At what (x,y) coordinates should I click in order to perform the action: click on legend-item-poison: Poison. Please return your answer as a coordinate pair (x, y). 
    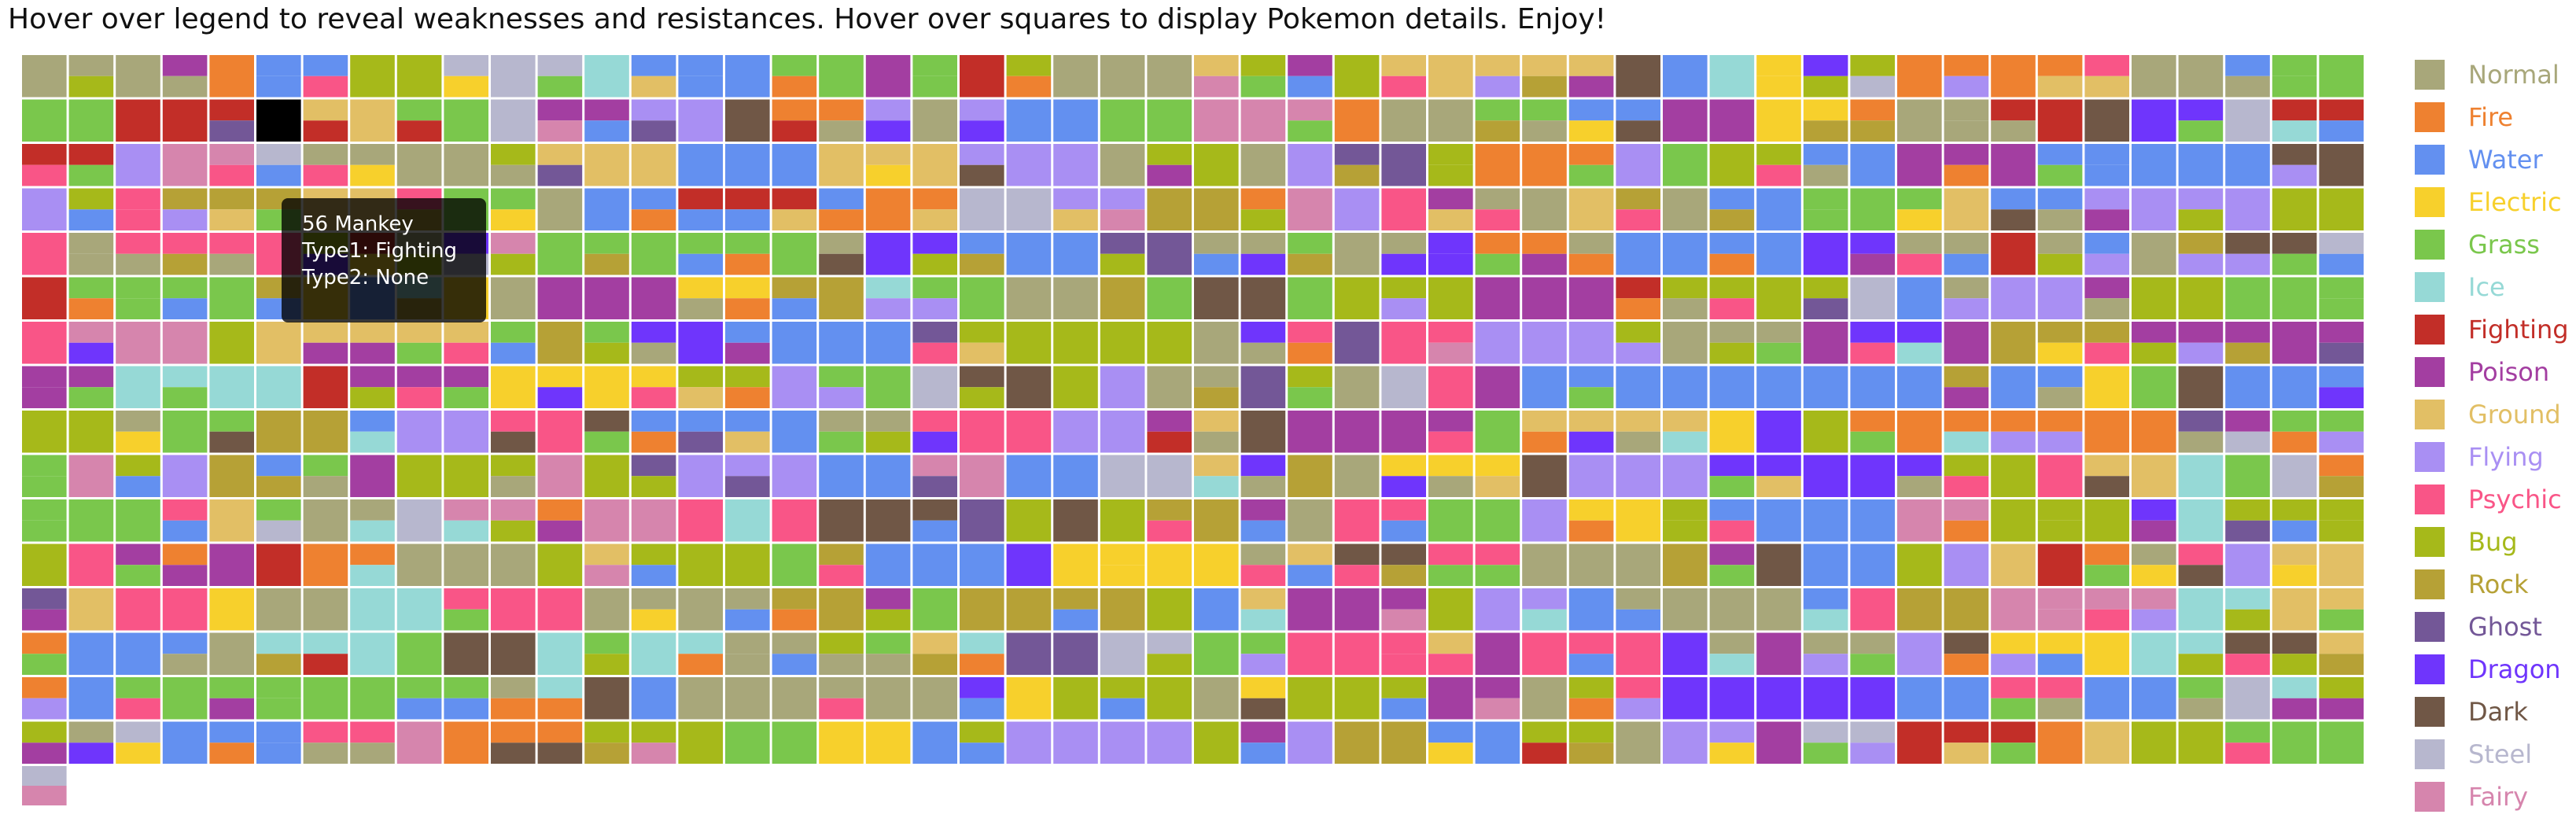
    Looking at the image, I should click on (2493, 372).